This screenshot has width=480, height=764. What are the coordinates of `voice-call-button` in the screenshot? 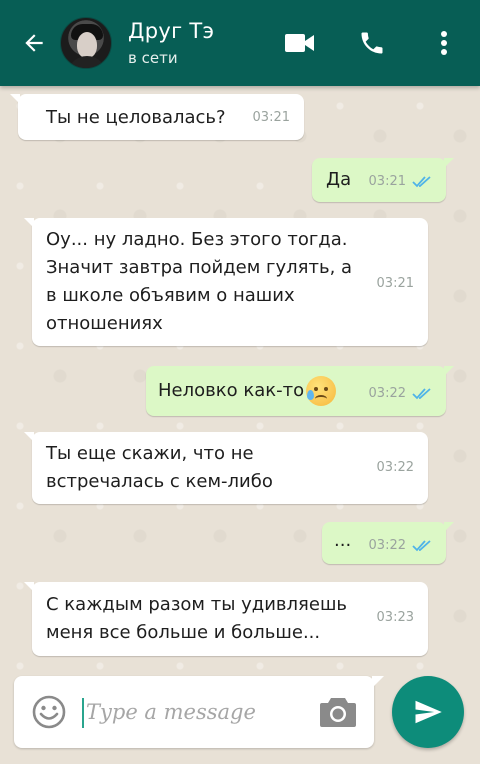 It's located at (372, 43).